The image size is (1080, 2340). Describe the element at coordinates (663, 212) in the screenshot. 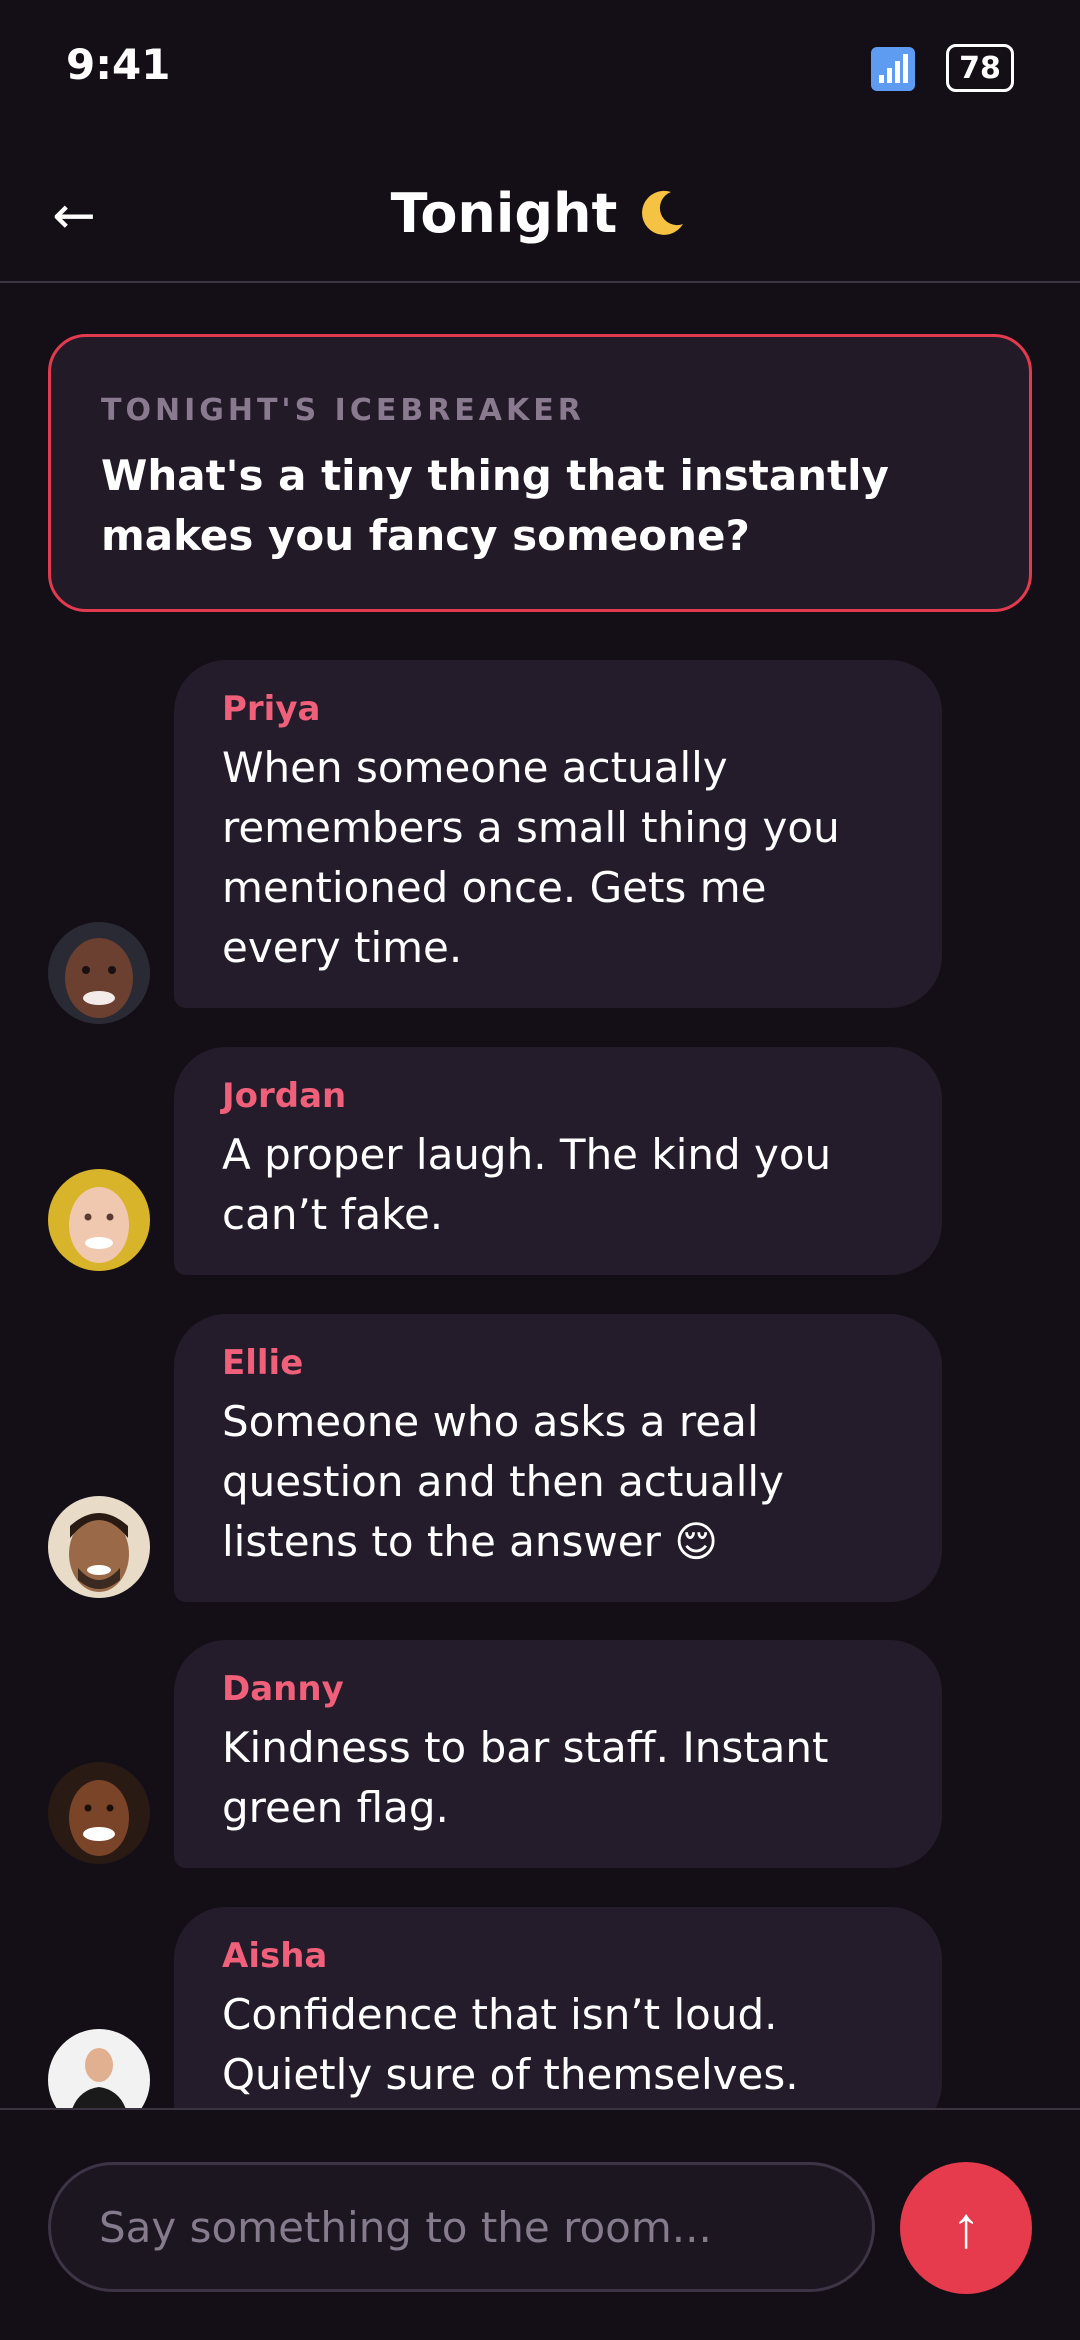

I see `crescent-moon-icon` at that location.